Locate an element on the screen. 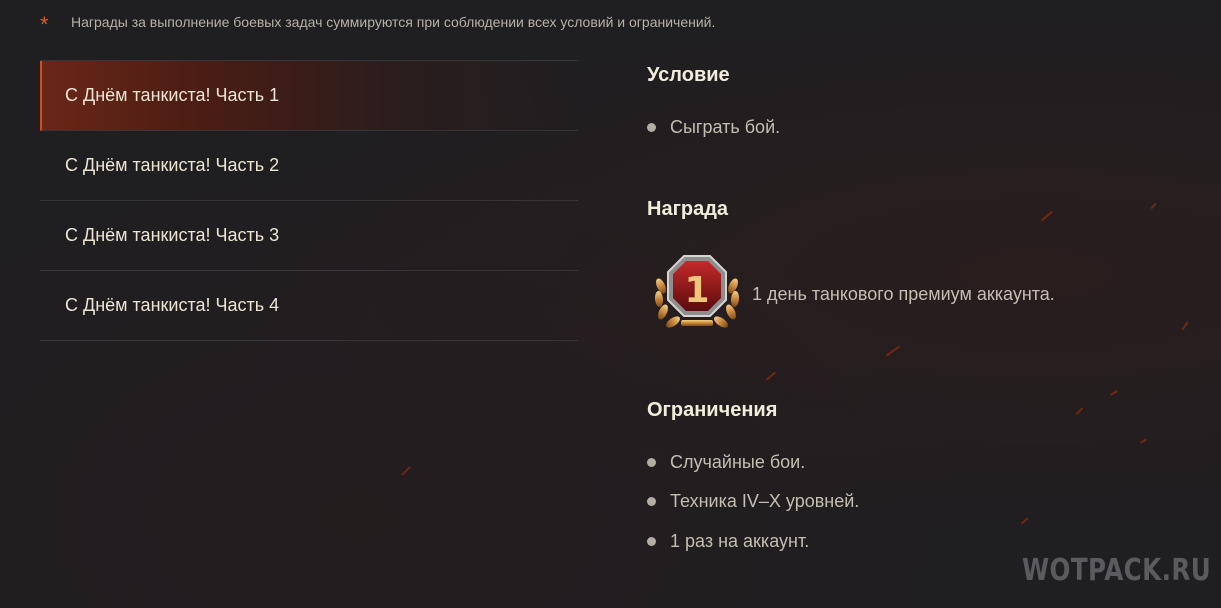 This screenshot has height=608, width=1221. reward-text: 1 день танкового премиум аккаунта. is located at coordinates (903, 294).